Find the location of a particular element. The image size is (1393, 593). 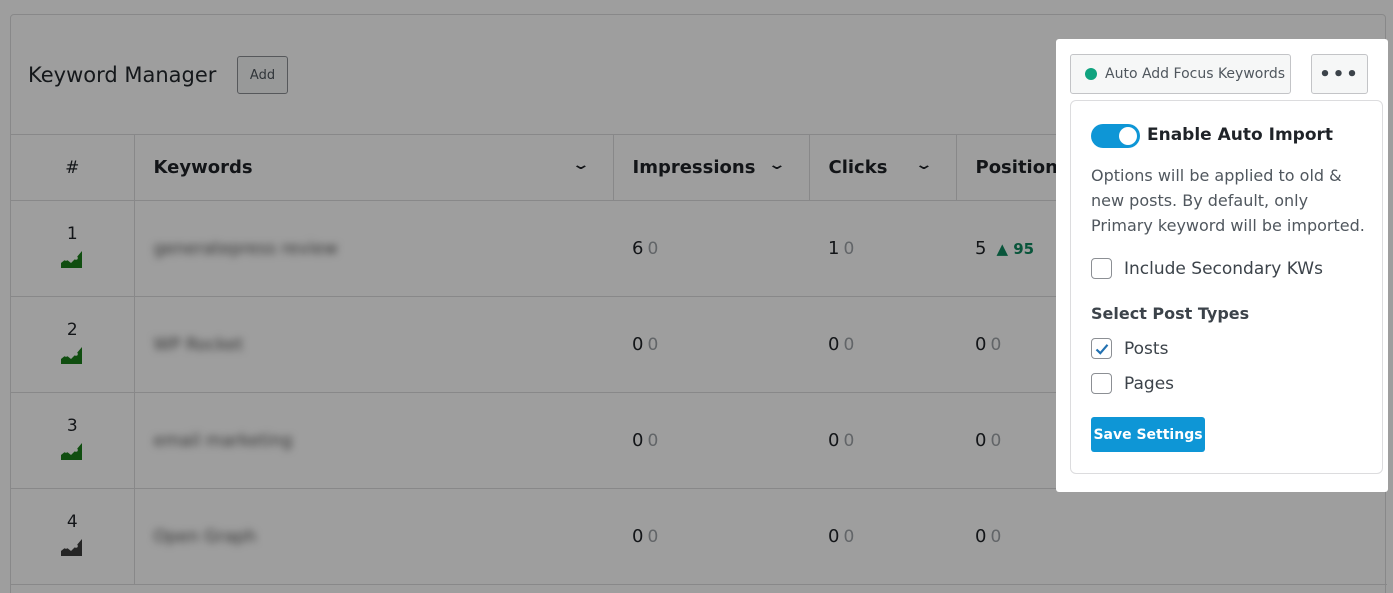

check-icon is located at coordinates (1101, 349).